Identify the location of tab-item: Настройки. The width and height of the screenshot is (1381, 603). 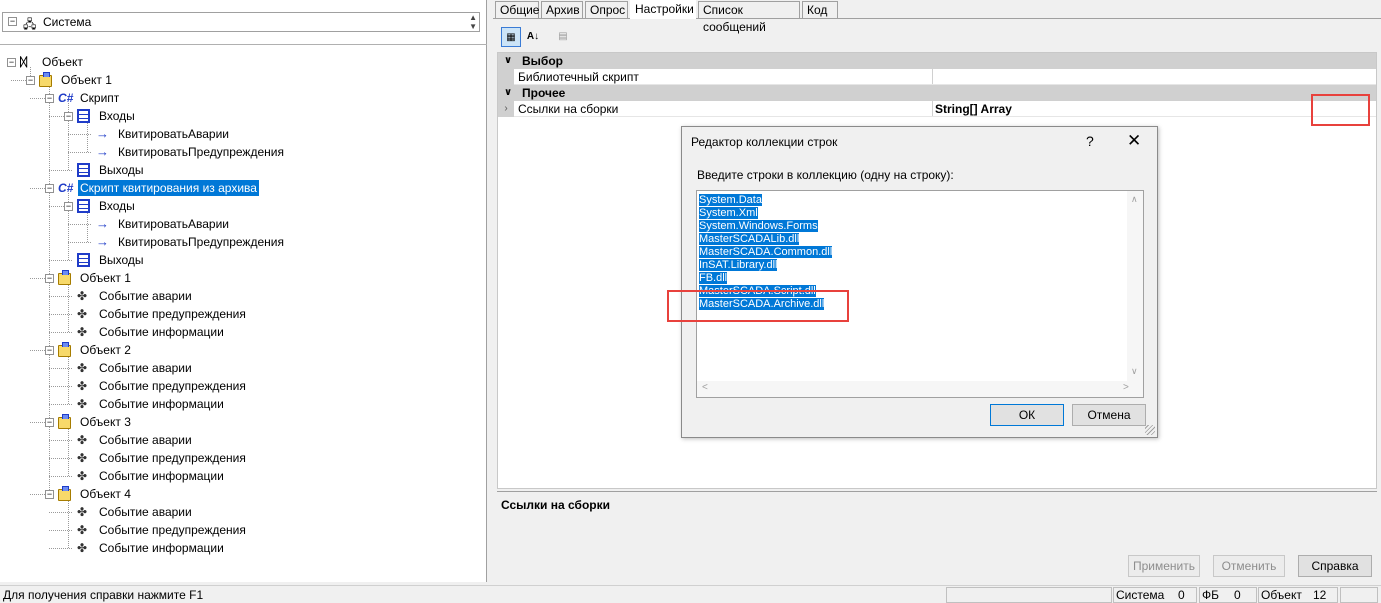
(663, 9).